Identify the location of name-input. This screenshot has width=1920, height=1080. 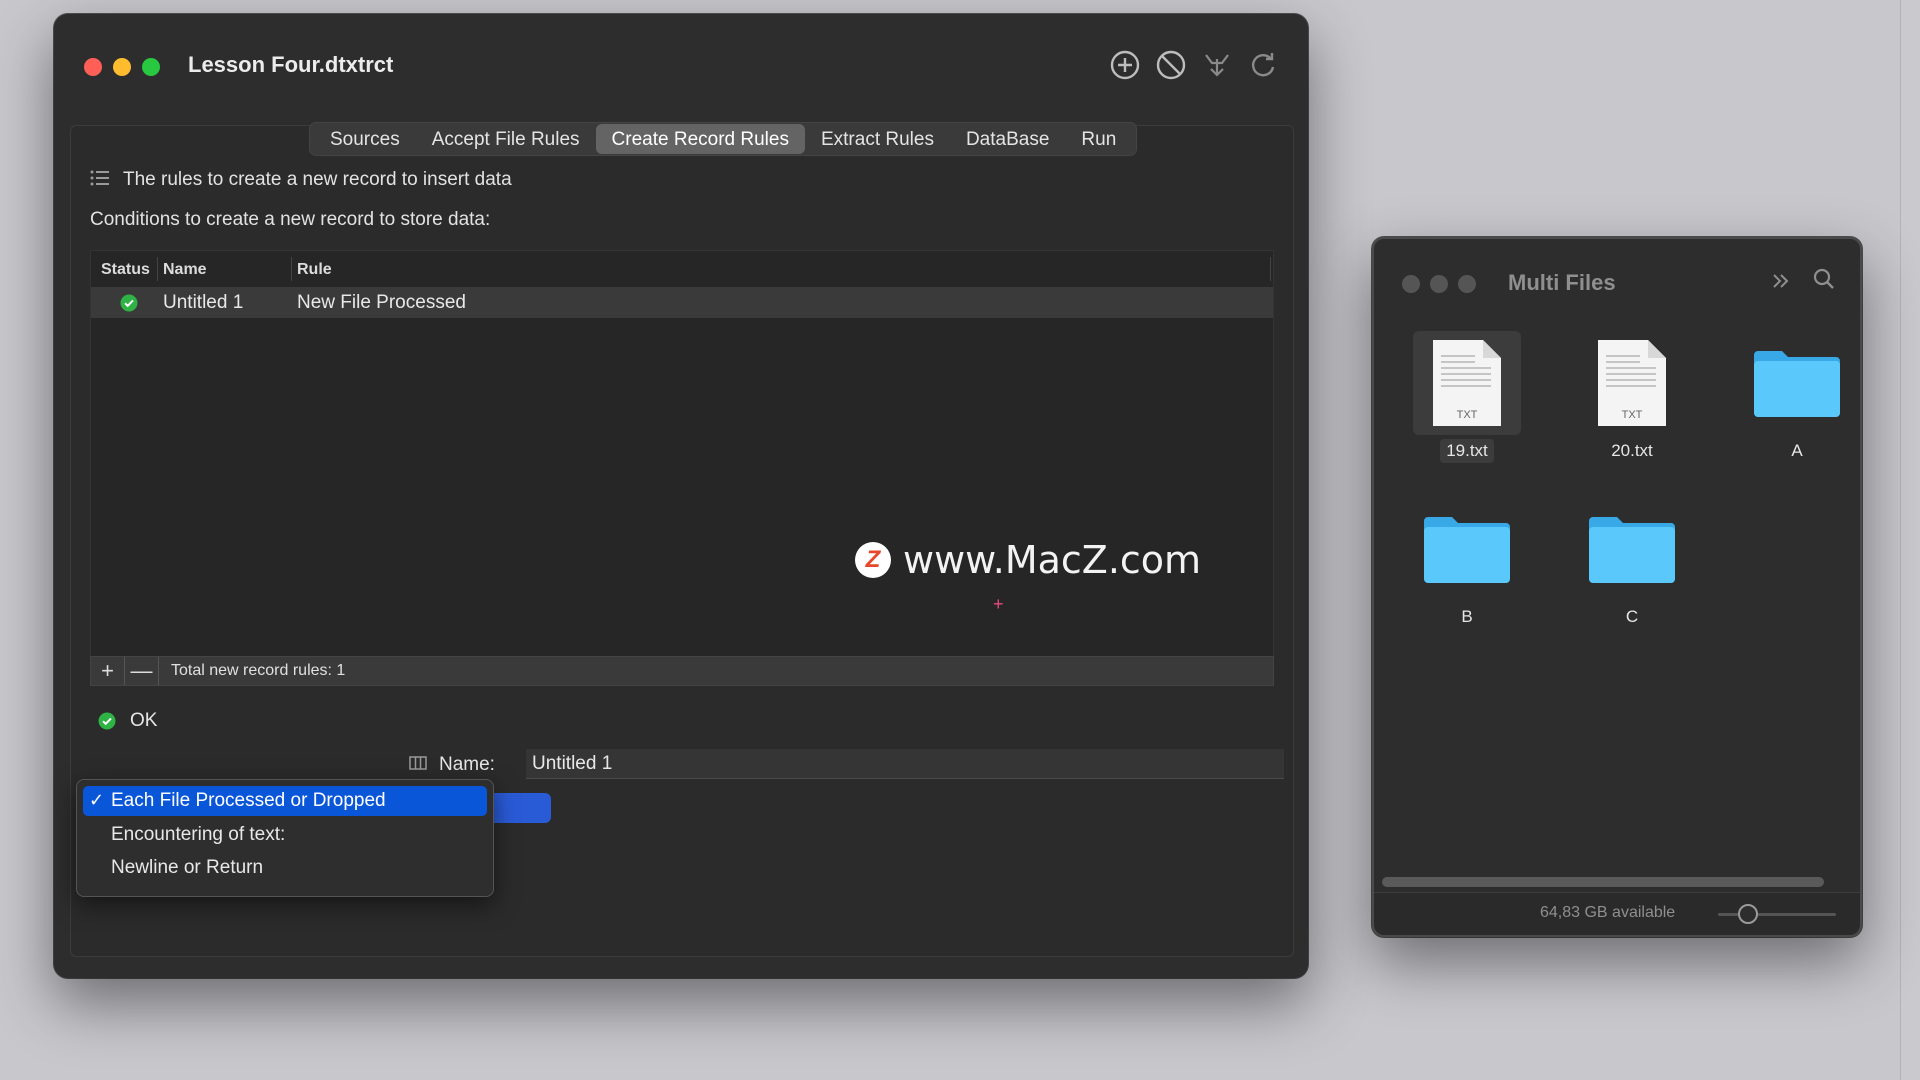
(905, 764).